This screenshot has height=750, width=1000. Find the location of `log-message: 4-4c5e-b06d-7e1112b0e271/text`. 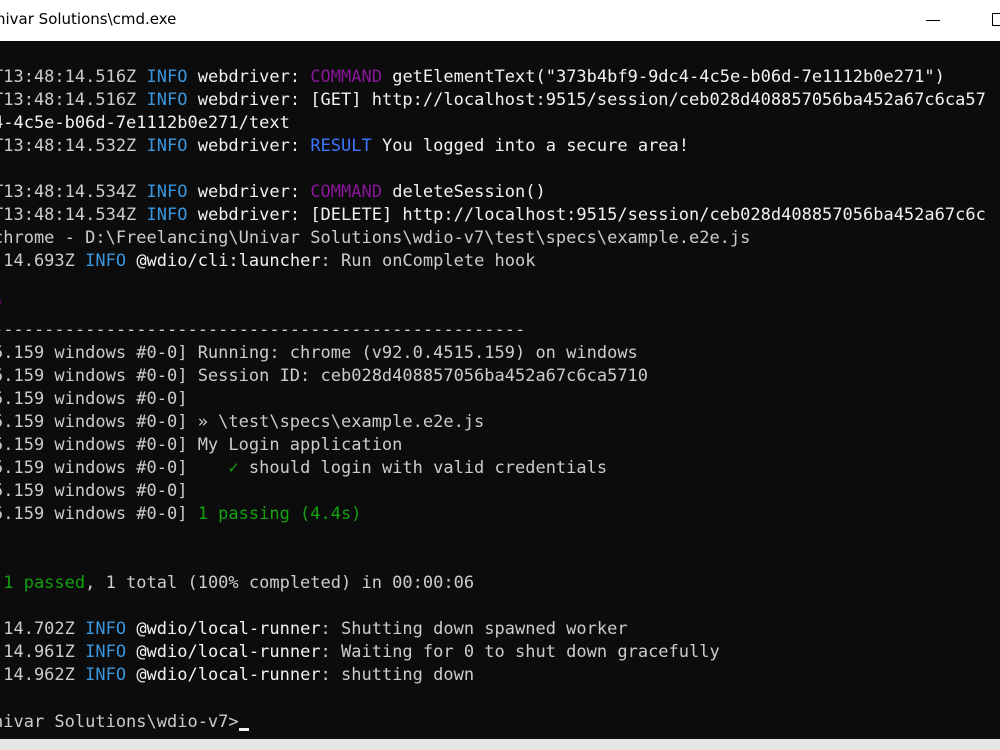

log-message: 4-4c5e-b06d-7e1112b0e271/text is located at coordinates (145, 123).